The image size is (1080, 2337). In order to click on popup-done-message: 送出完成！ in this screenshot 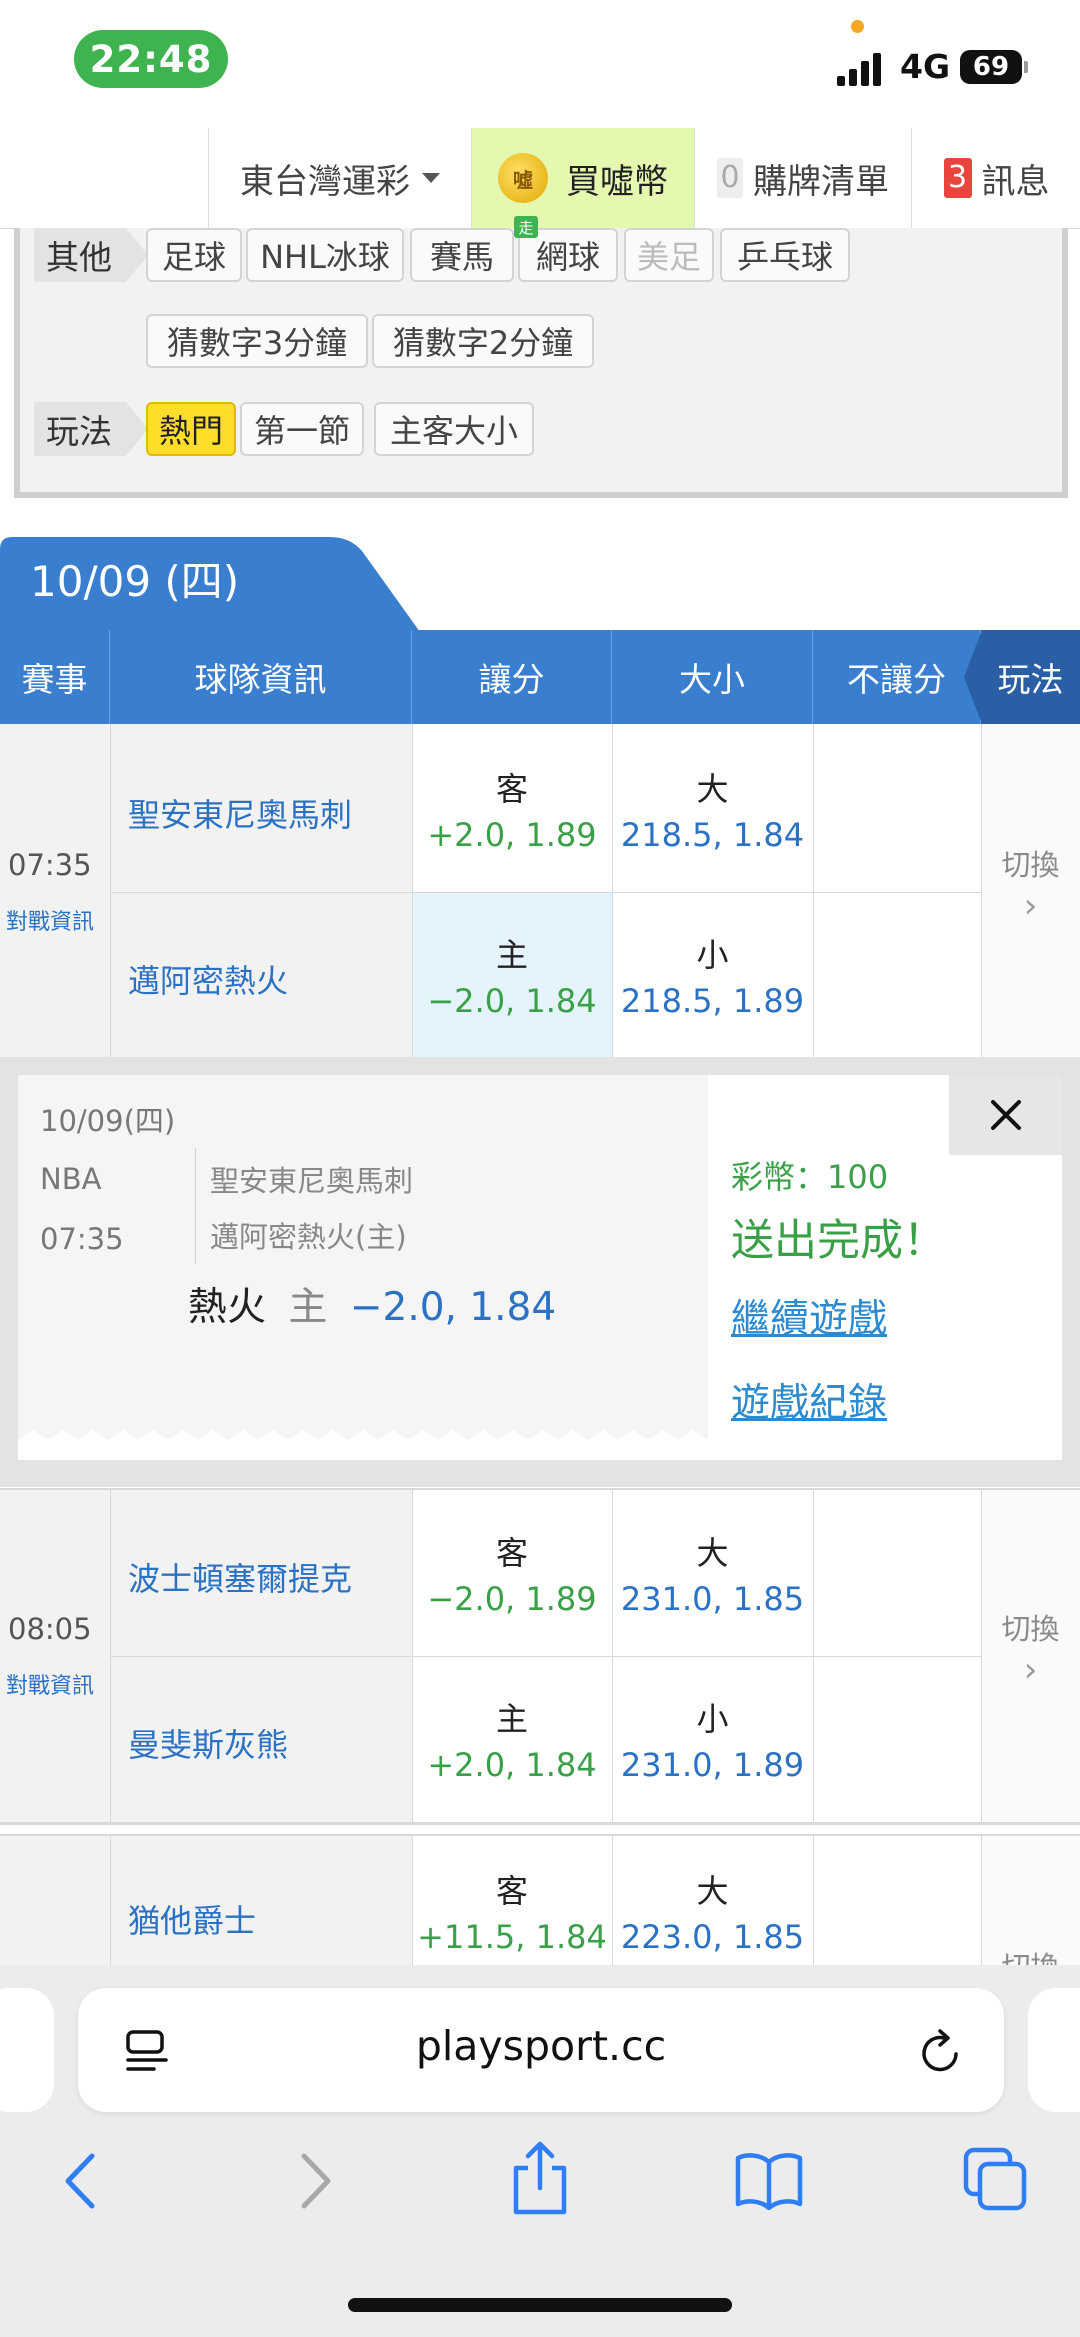, I will do `click(838, 1241)`.